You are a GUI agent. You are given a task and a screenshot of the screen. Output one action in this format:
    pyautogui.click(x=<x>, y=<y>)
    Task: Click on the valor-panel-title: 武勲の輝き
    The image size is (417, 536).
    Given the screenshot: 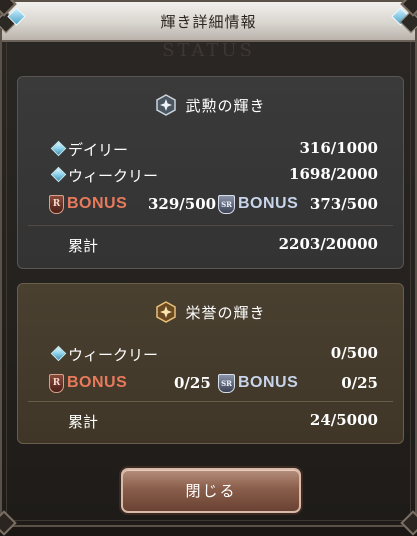 What is the action you would take?
    pyautogui.click(x=225, y=105)
    